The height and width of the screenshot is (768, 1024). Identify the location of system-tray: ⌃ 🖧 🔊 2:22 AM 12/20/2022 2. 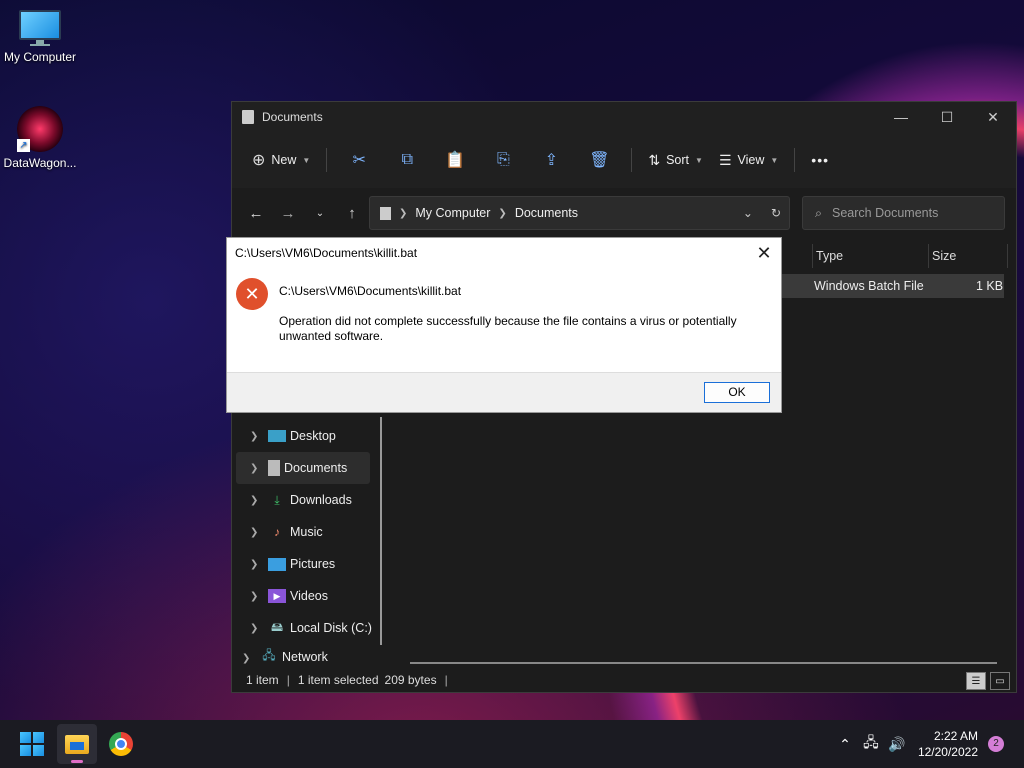
(928, 744).